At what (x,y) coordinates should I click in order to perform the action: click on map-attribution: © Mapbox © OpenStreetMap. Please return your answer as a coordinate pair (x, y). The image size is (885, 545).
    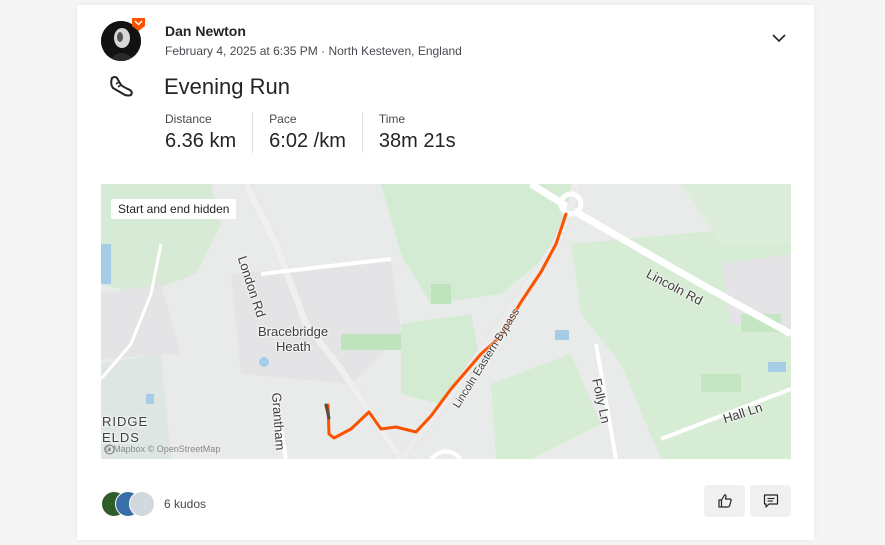
    Looking at the image, I should click on (162, 449).